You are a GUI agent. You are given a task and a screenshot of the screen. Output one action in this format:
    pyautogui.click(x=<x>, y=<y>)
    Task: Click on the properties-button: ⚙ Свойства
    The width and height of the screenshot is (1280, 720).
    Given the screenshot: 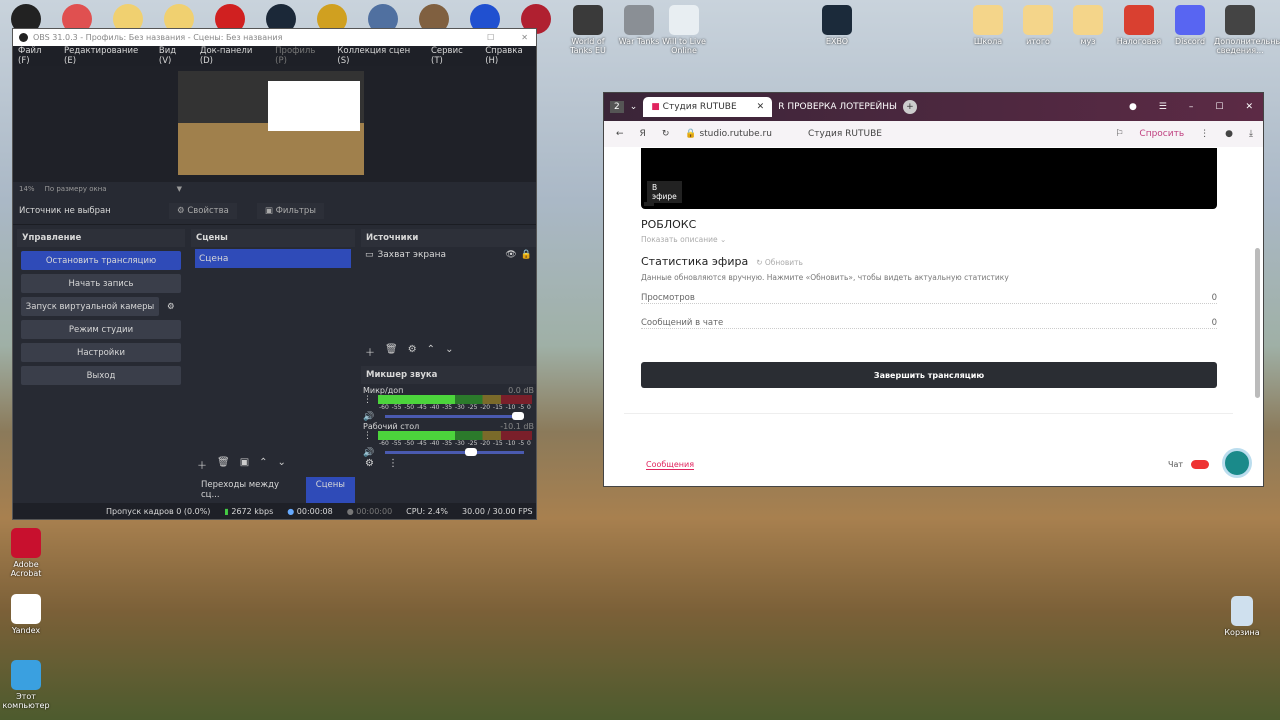 What is the action you would take?
    pyautogui.click(x=203, y=210)
    